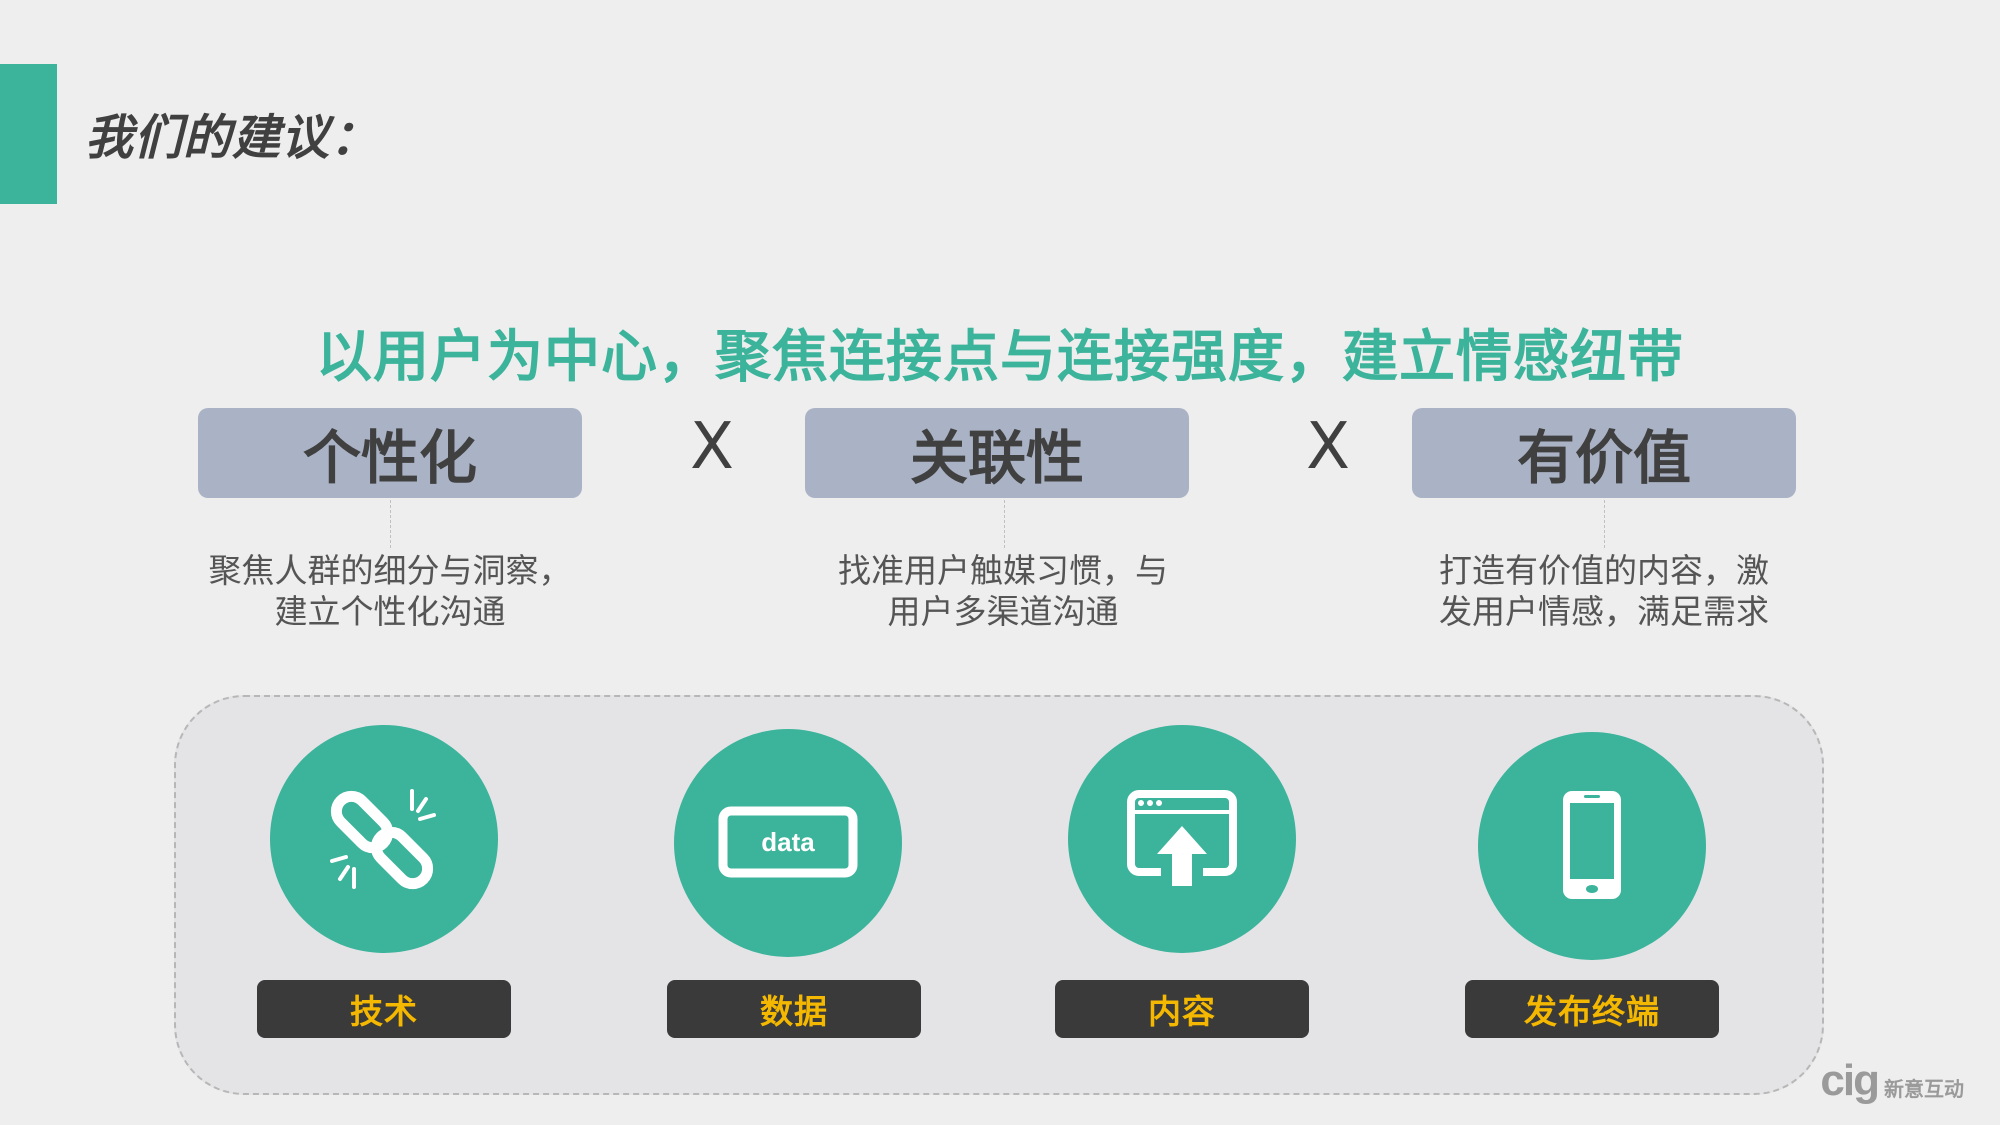 The height and width of the screenshot is (1125, 2000). What do you see at coordinates (390, 453) in the screenshot?
I see `pillar-personalization: 个性化` at bounding box center [390, 453].